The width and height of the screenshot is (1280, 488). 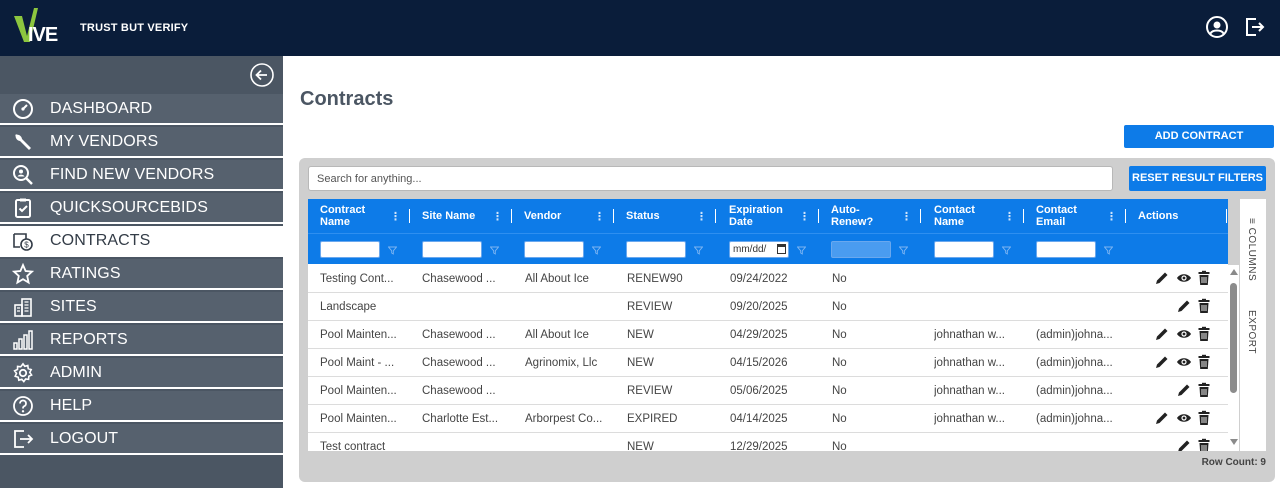 What do you see at coordinates (759, 249) in the screenshot?
I see `filter-expiration-date-input: mm/dd/` at bounding box center [759, 249].